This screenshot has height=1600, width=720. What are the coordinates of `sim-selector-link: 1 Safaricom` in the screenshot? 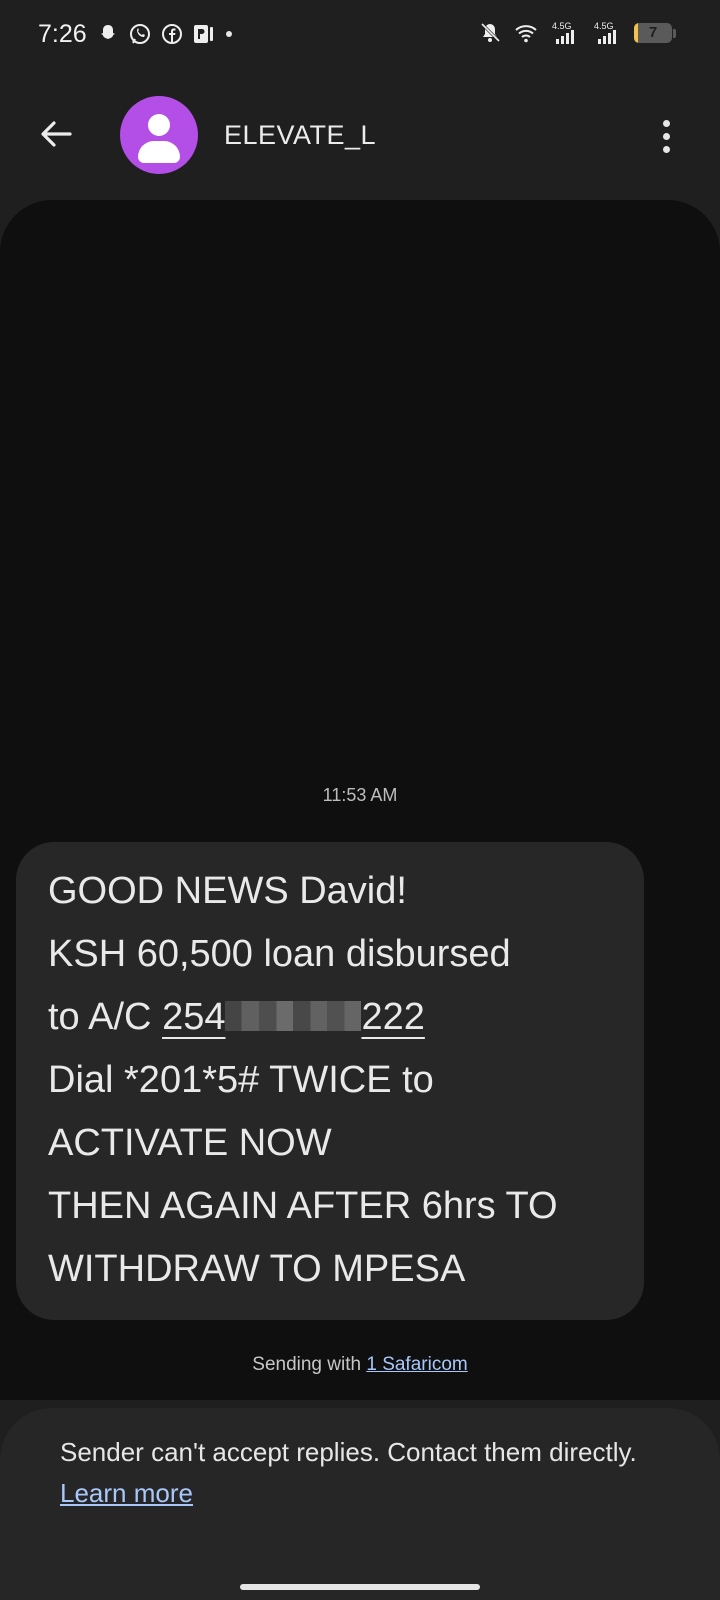 It's located at (416, 1364).